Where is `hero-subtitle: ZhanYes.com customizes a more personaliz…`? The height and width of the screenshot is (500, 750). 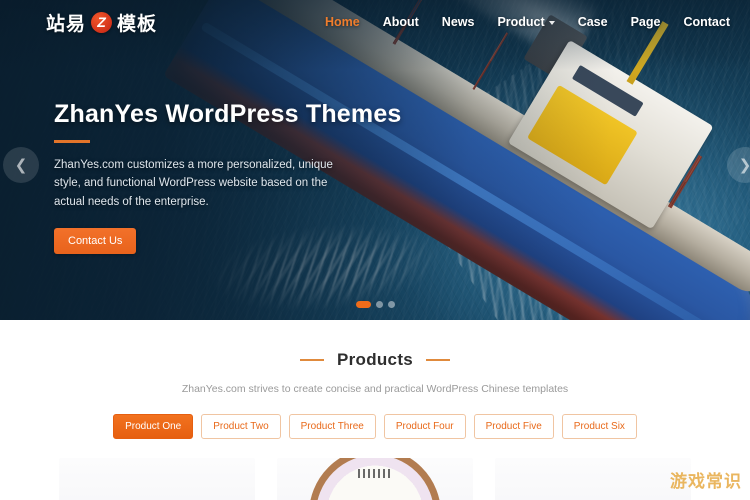
hero-subtitle: ZhanYes.com customizes a more personaliz… is located at coordinates (193, 183).